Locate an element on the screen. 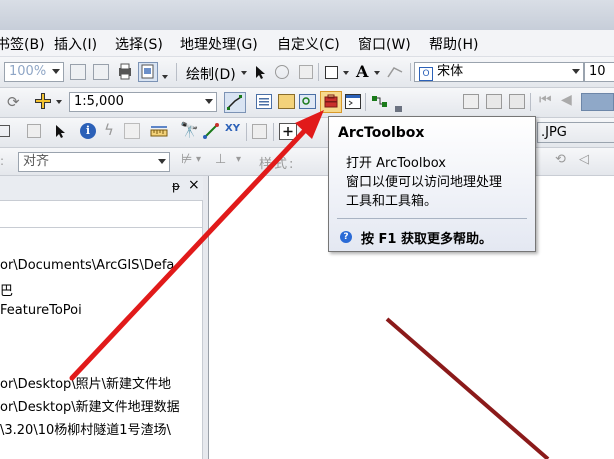  style-label: 样式: is located at coordinates (277, 164).